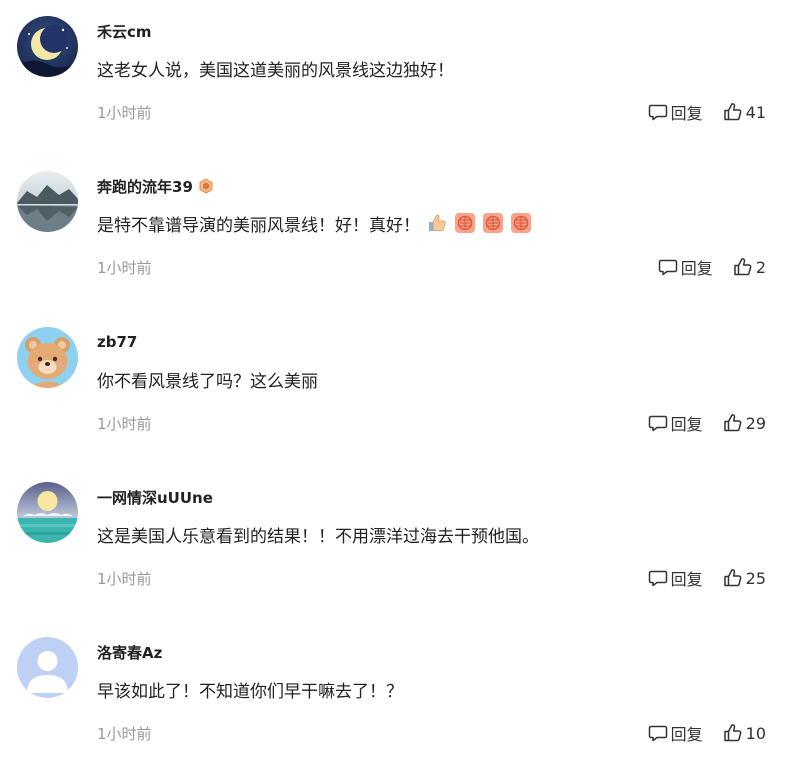  Describe the element at coordinates (744, 112) in the screenshot. I see `like-button: 41` at that location.